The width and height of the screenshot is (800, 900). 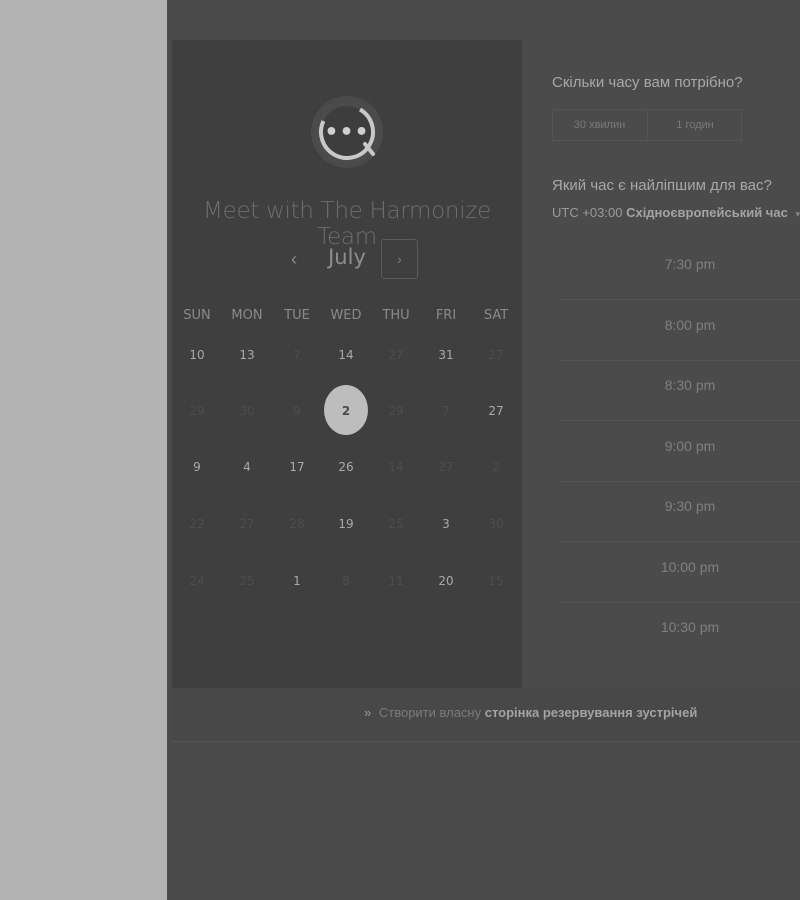 I want to click on calendar-day: 28, so click(x=297, y=524).